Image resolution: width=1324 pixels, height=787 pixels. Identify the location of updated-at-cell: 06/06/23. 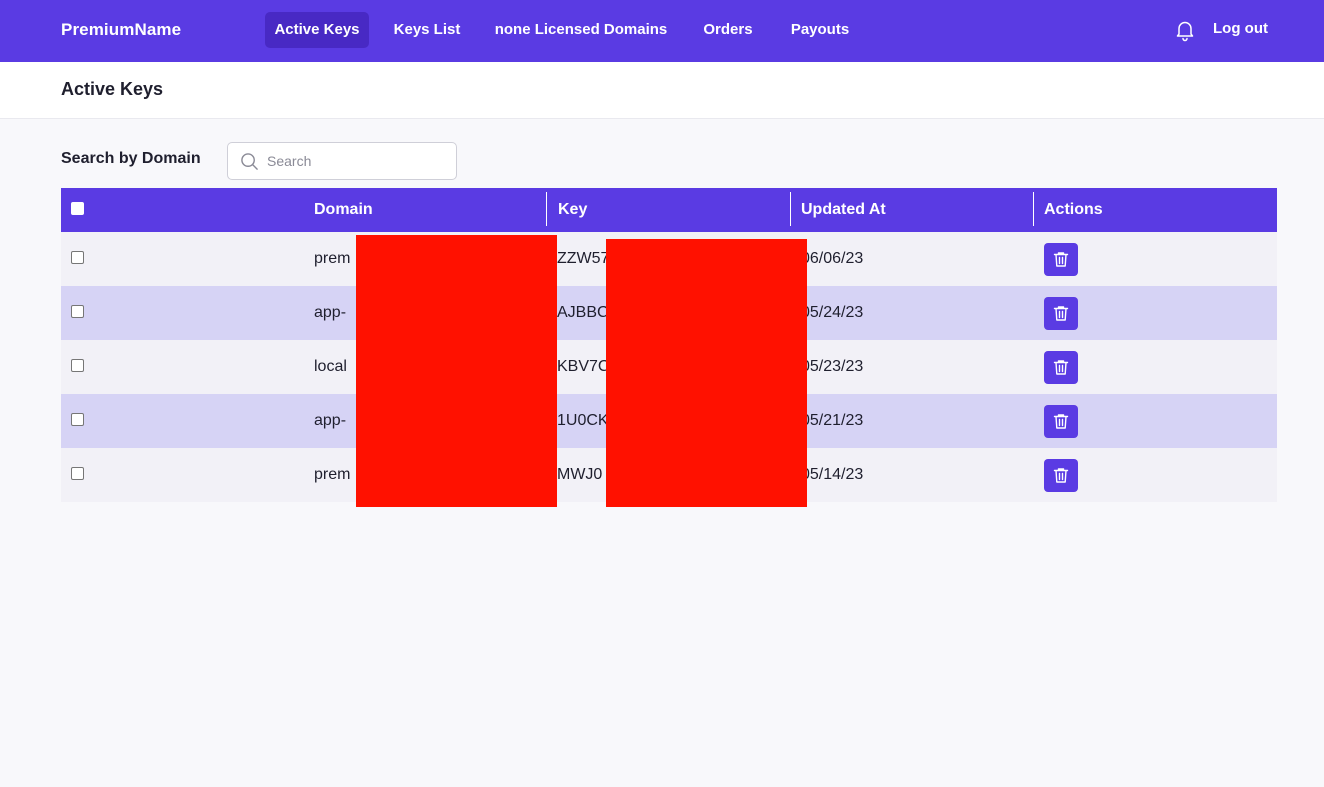
(832, 258).